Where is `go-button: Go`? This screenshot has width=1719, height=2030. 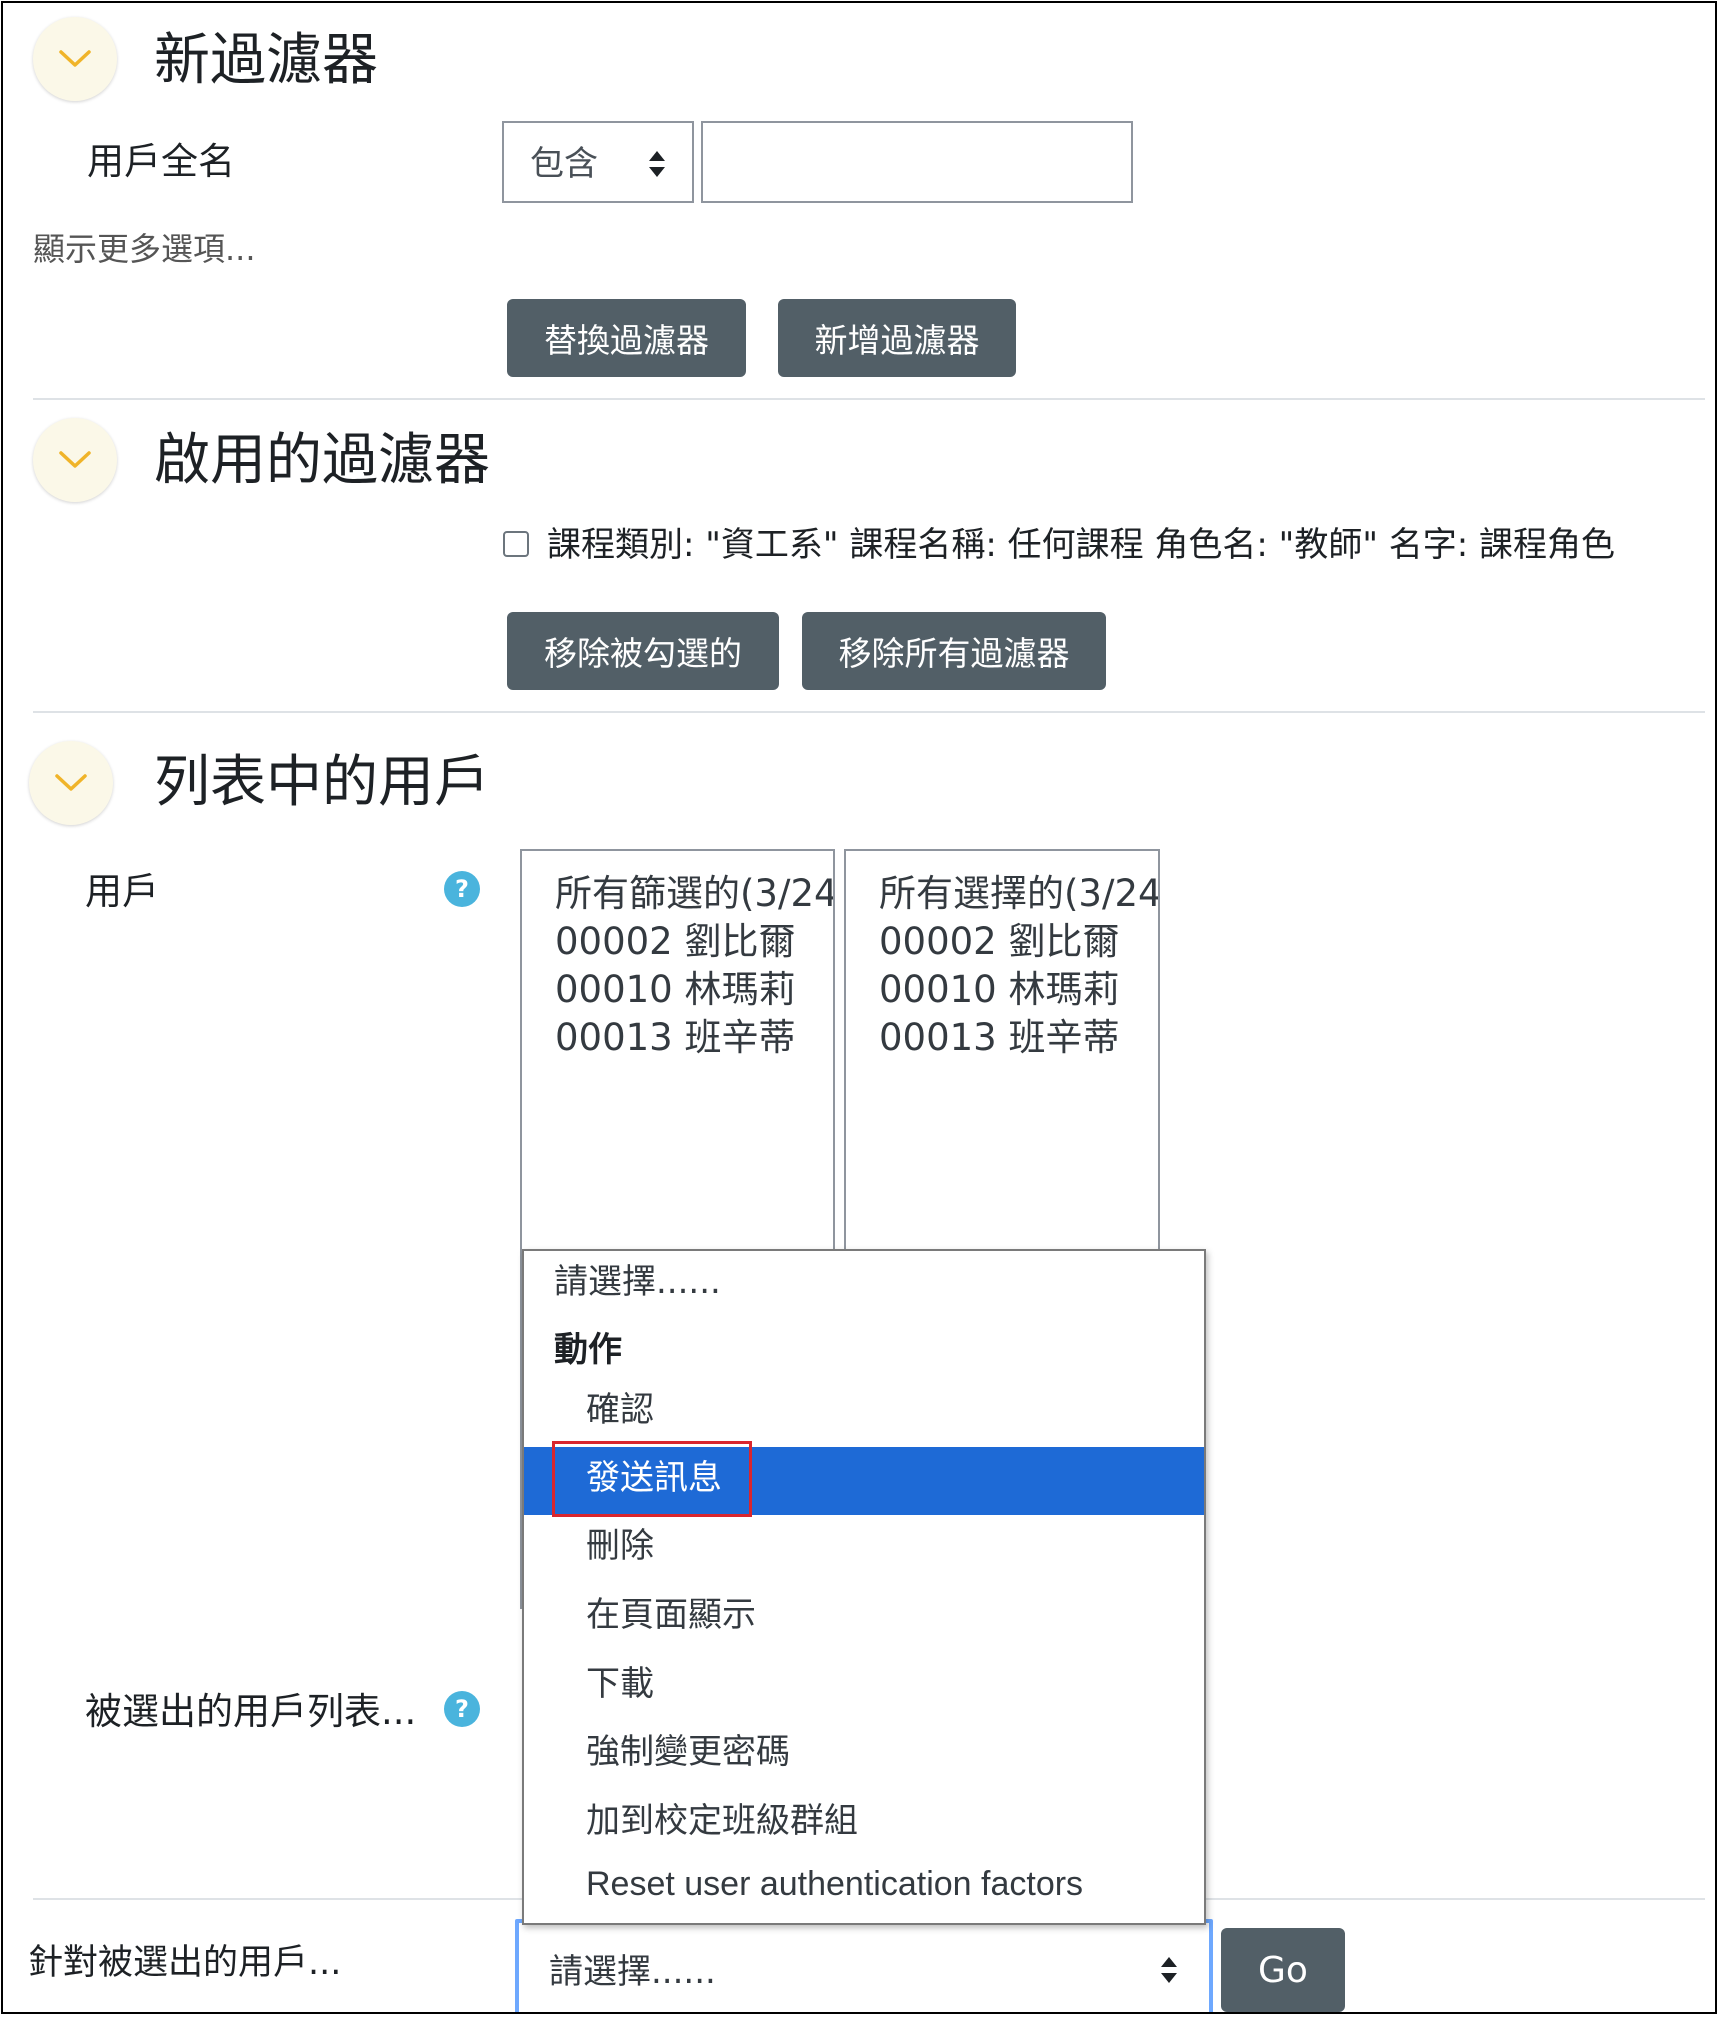 go-button: Go is located at coordinates (1283, 1970).